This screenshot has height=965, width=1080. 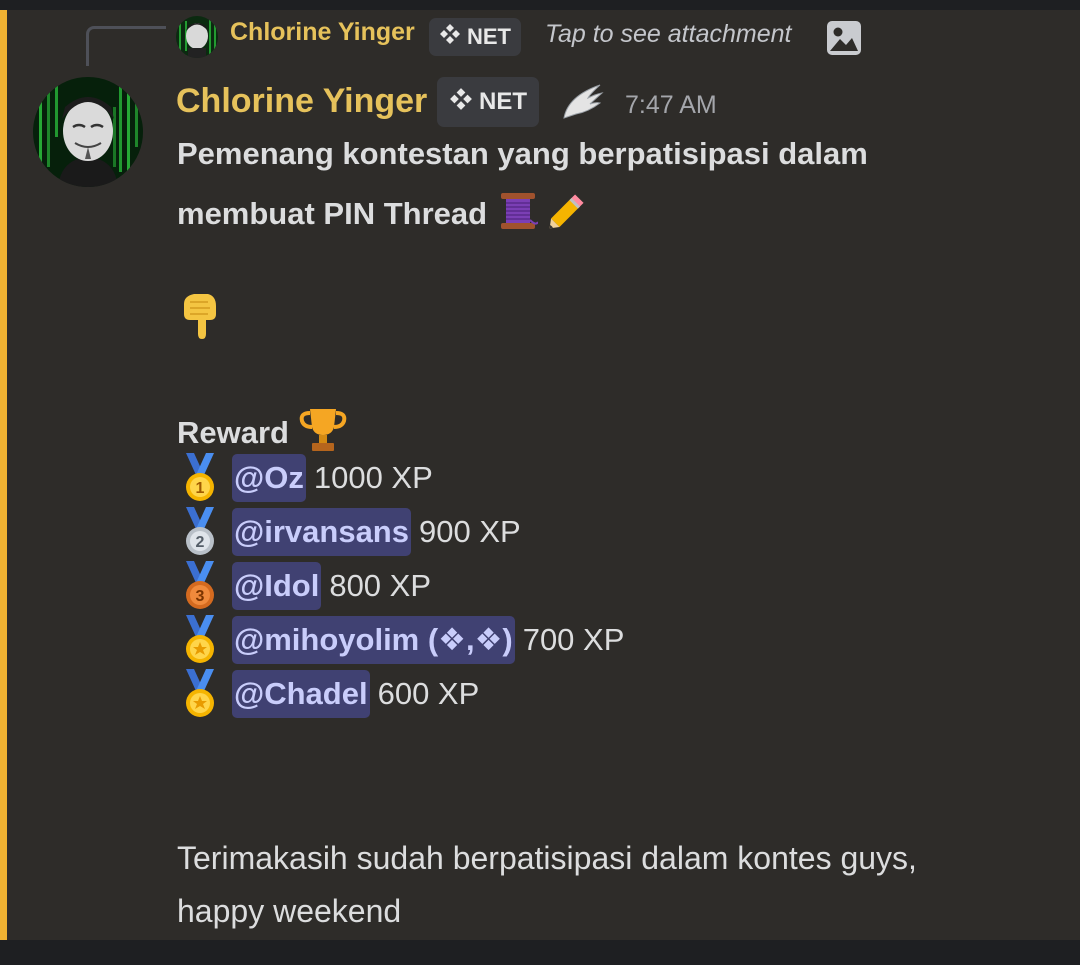 What do you see at coordinates (573, 639) in the screenshot?
I see `xp-amount: 700 XP` at bounding box center [573, 639].